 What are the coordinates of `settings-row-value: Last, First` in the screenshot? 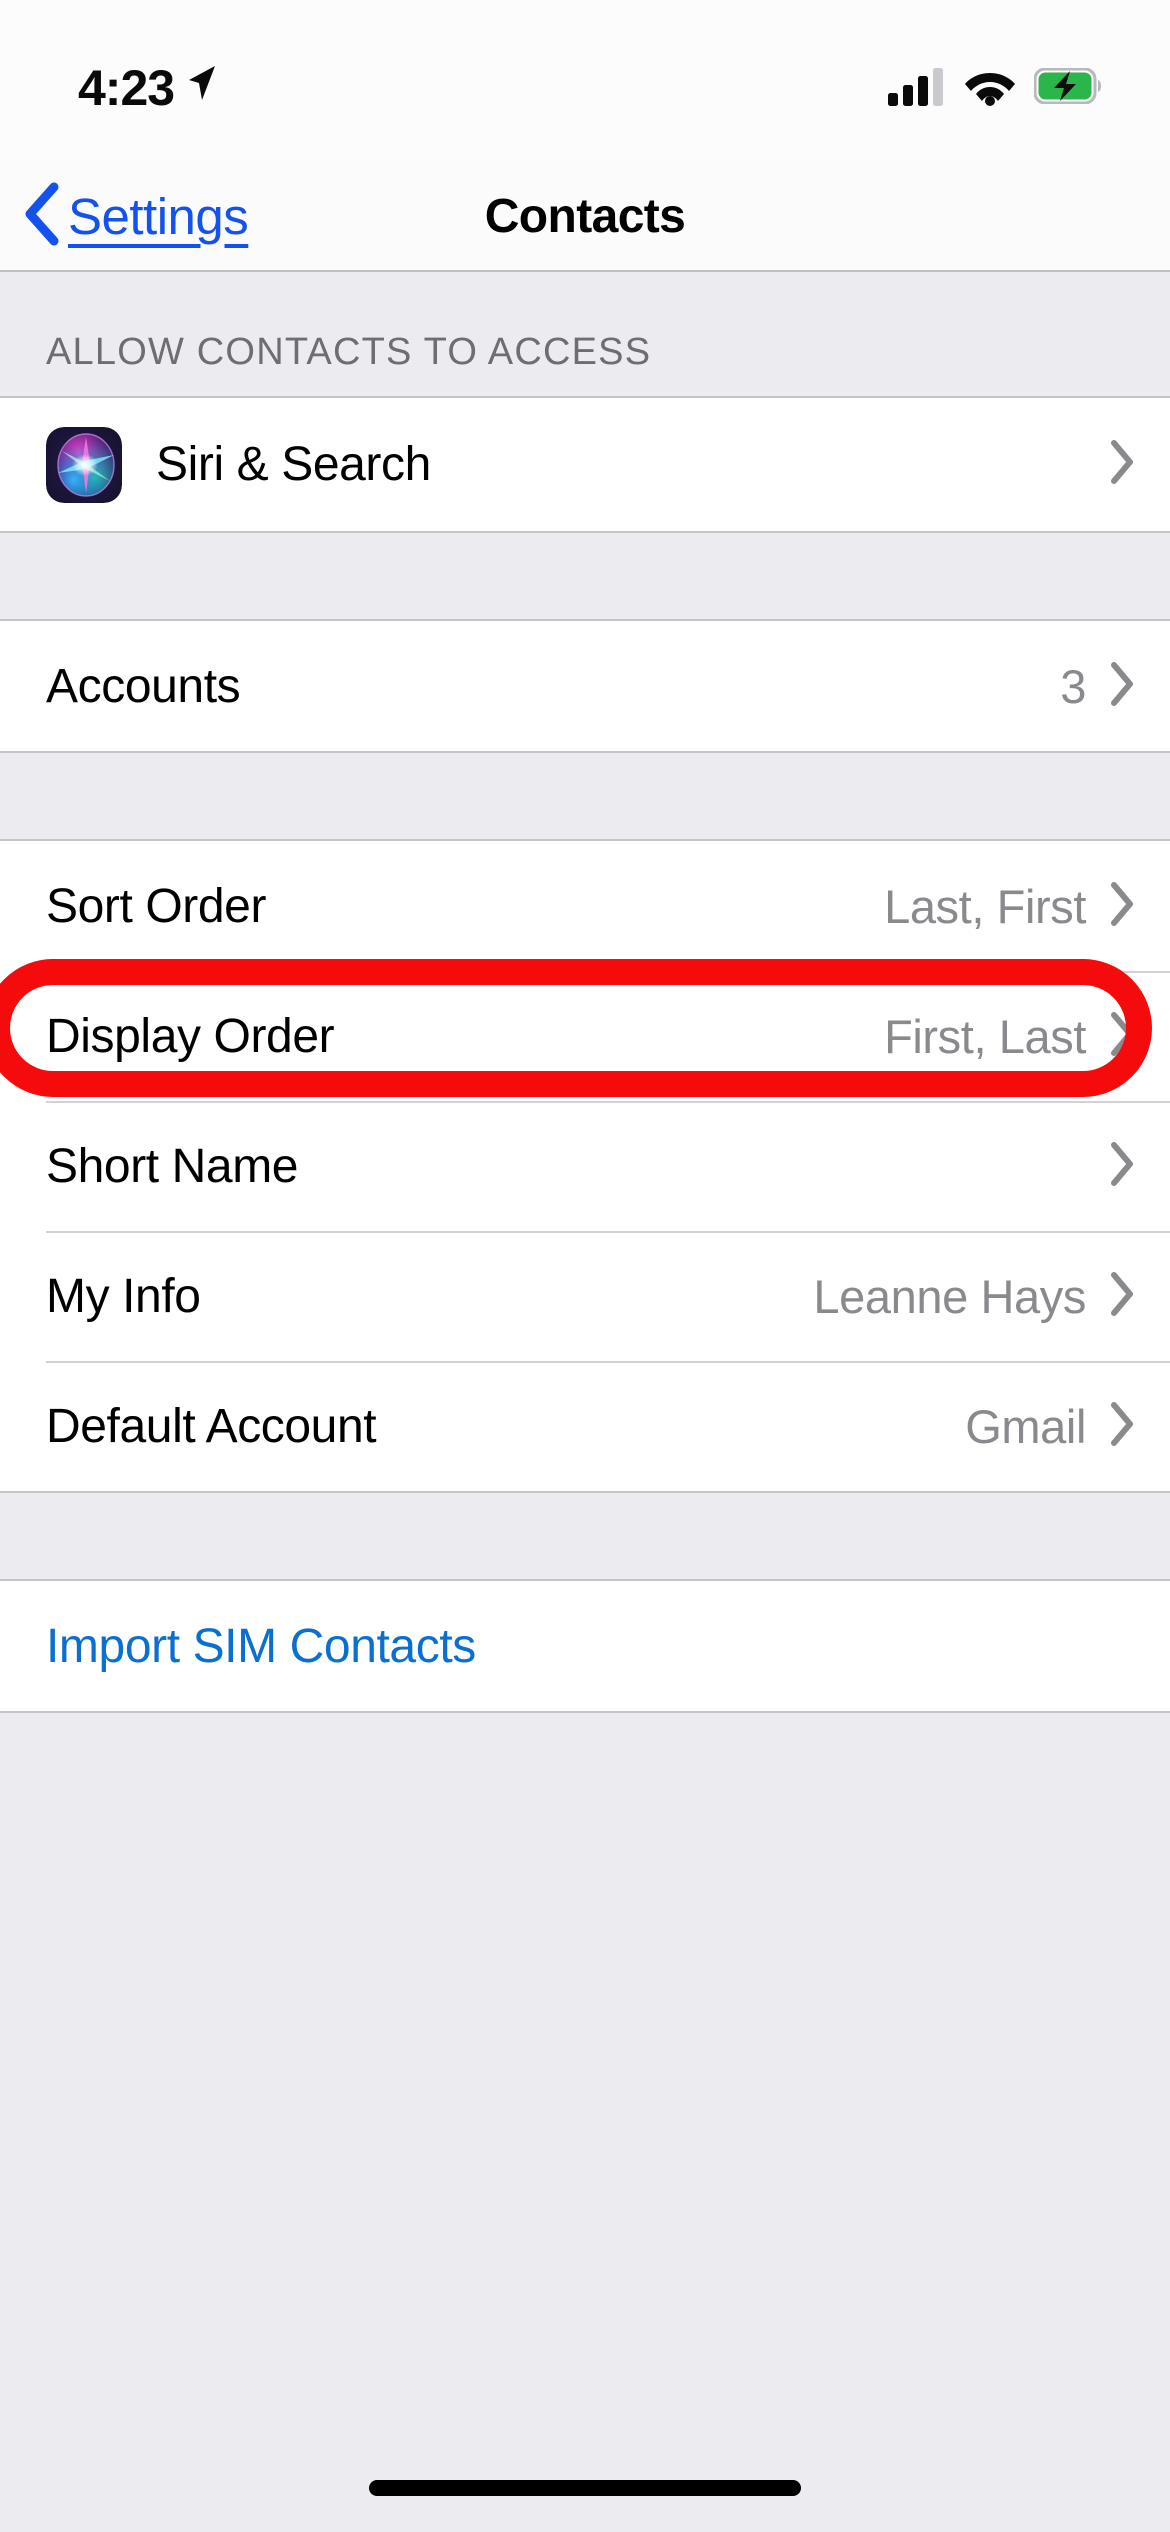 It's located at (985, 906).